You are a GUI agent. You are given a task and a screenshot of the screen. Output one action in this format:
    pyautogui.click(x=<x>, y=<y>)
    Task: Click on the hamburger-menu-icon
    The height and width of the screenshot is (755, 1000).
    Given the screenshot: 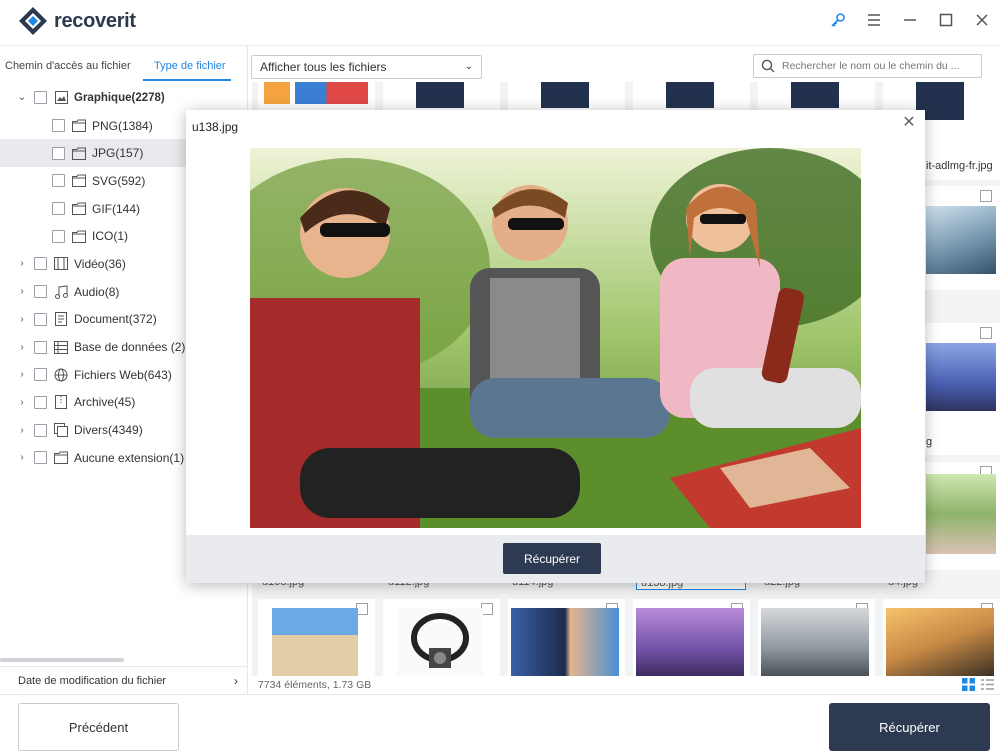 What is the action you would take?
    pyautogui.click(x=874, y=20)
    